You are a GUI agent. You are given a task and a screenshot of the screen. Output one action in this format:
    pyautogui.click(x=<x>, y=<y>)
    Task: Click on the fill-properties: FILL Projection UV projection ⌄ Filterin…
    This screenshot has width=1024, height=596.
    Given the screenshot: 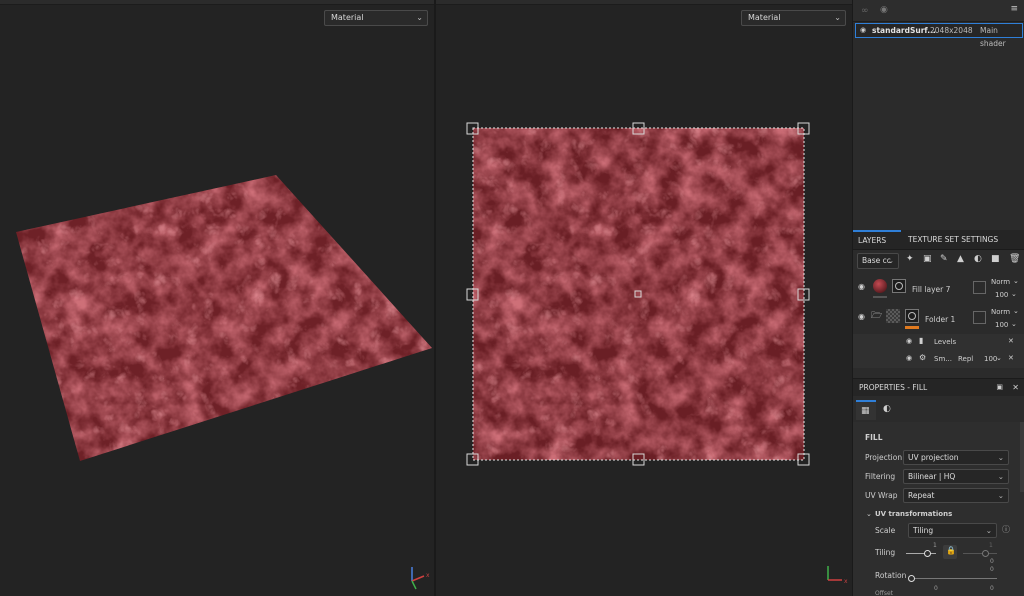 What is the action you would take?
    pyautogui.click(x=938, y=509)
    